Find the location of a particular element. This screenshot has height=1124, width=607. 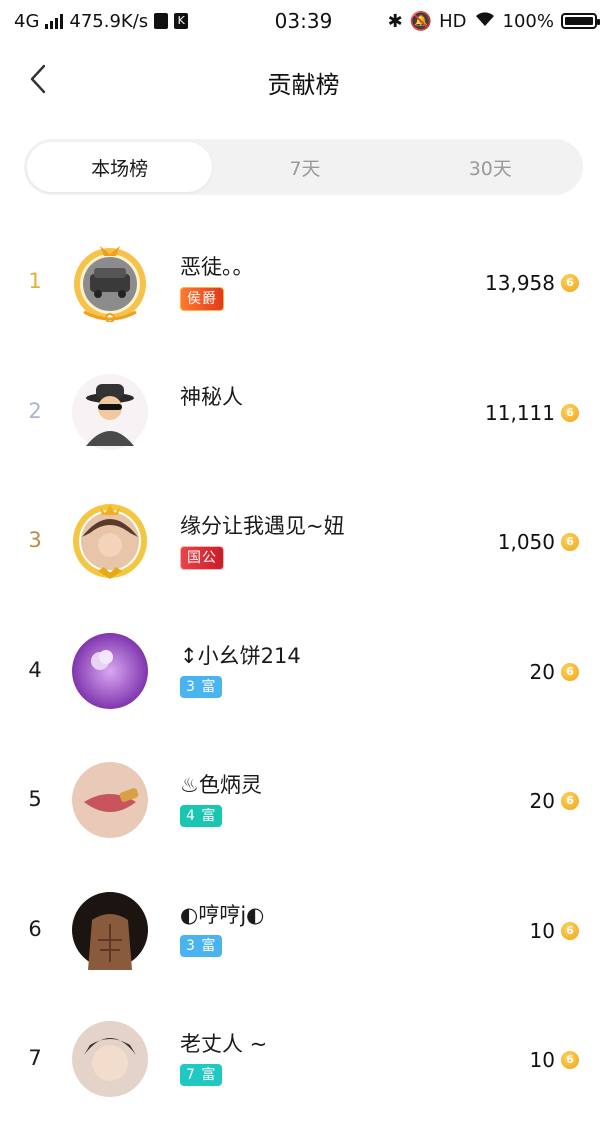

list-item: 4 ↕小幺饼214 3 富 20 6 is located at coordinates (303, 671).